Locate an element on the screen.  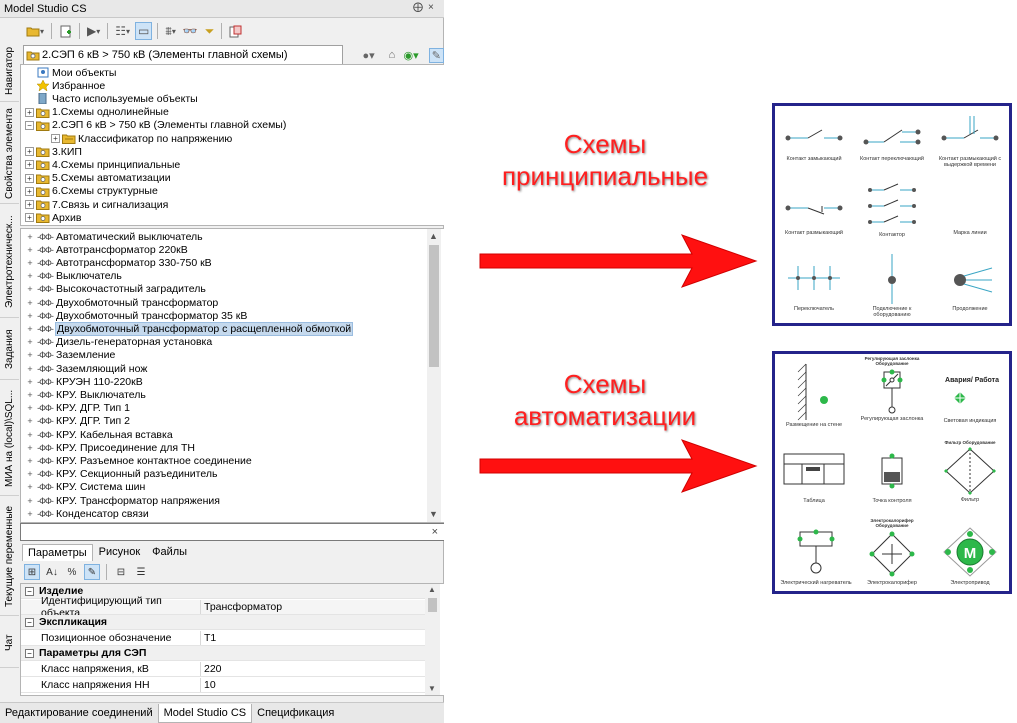
categorized-icon: ⊞ is located at coordinates (32, 572).